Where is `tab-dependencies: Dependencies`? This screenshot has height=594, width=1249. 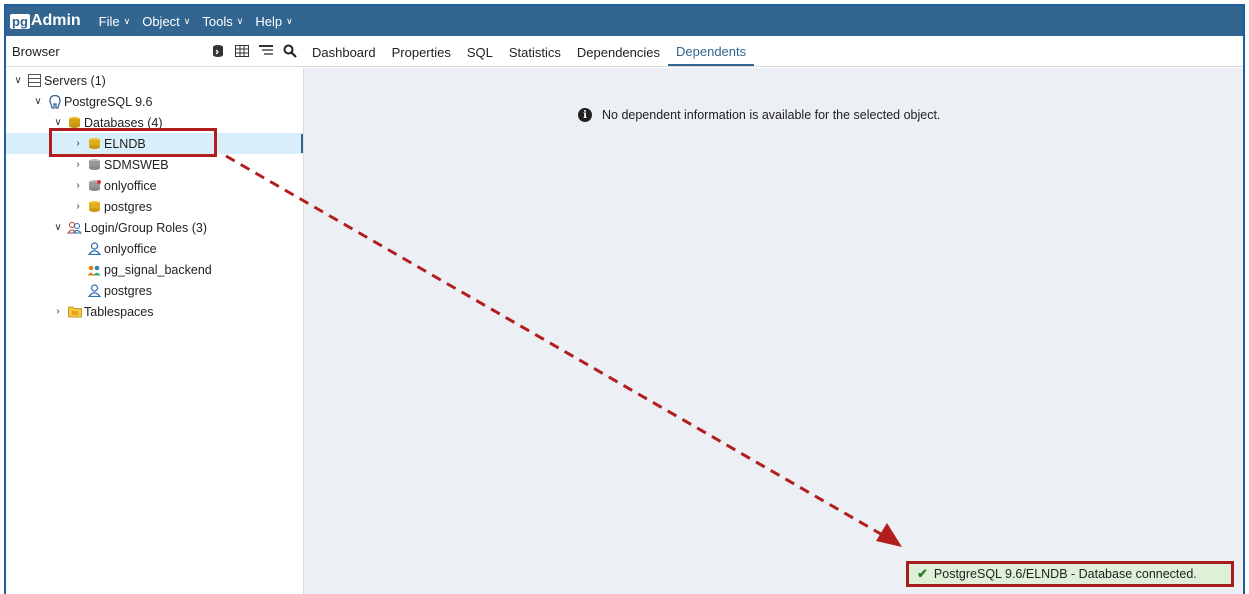
tab-dependencies: Dependencies is located at coordinates (618, 55).